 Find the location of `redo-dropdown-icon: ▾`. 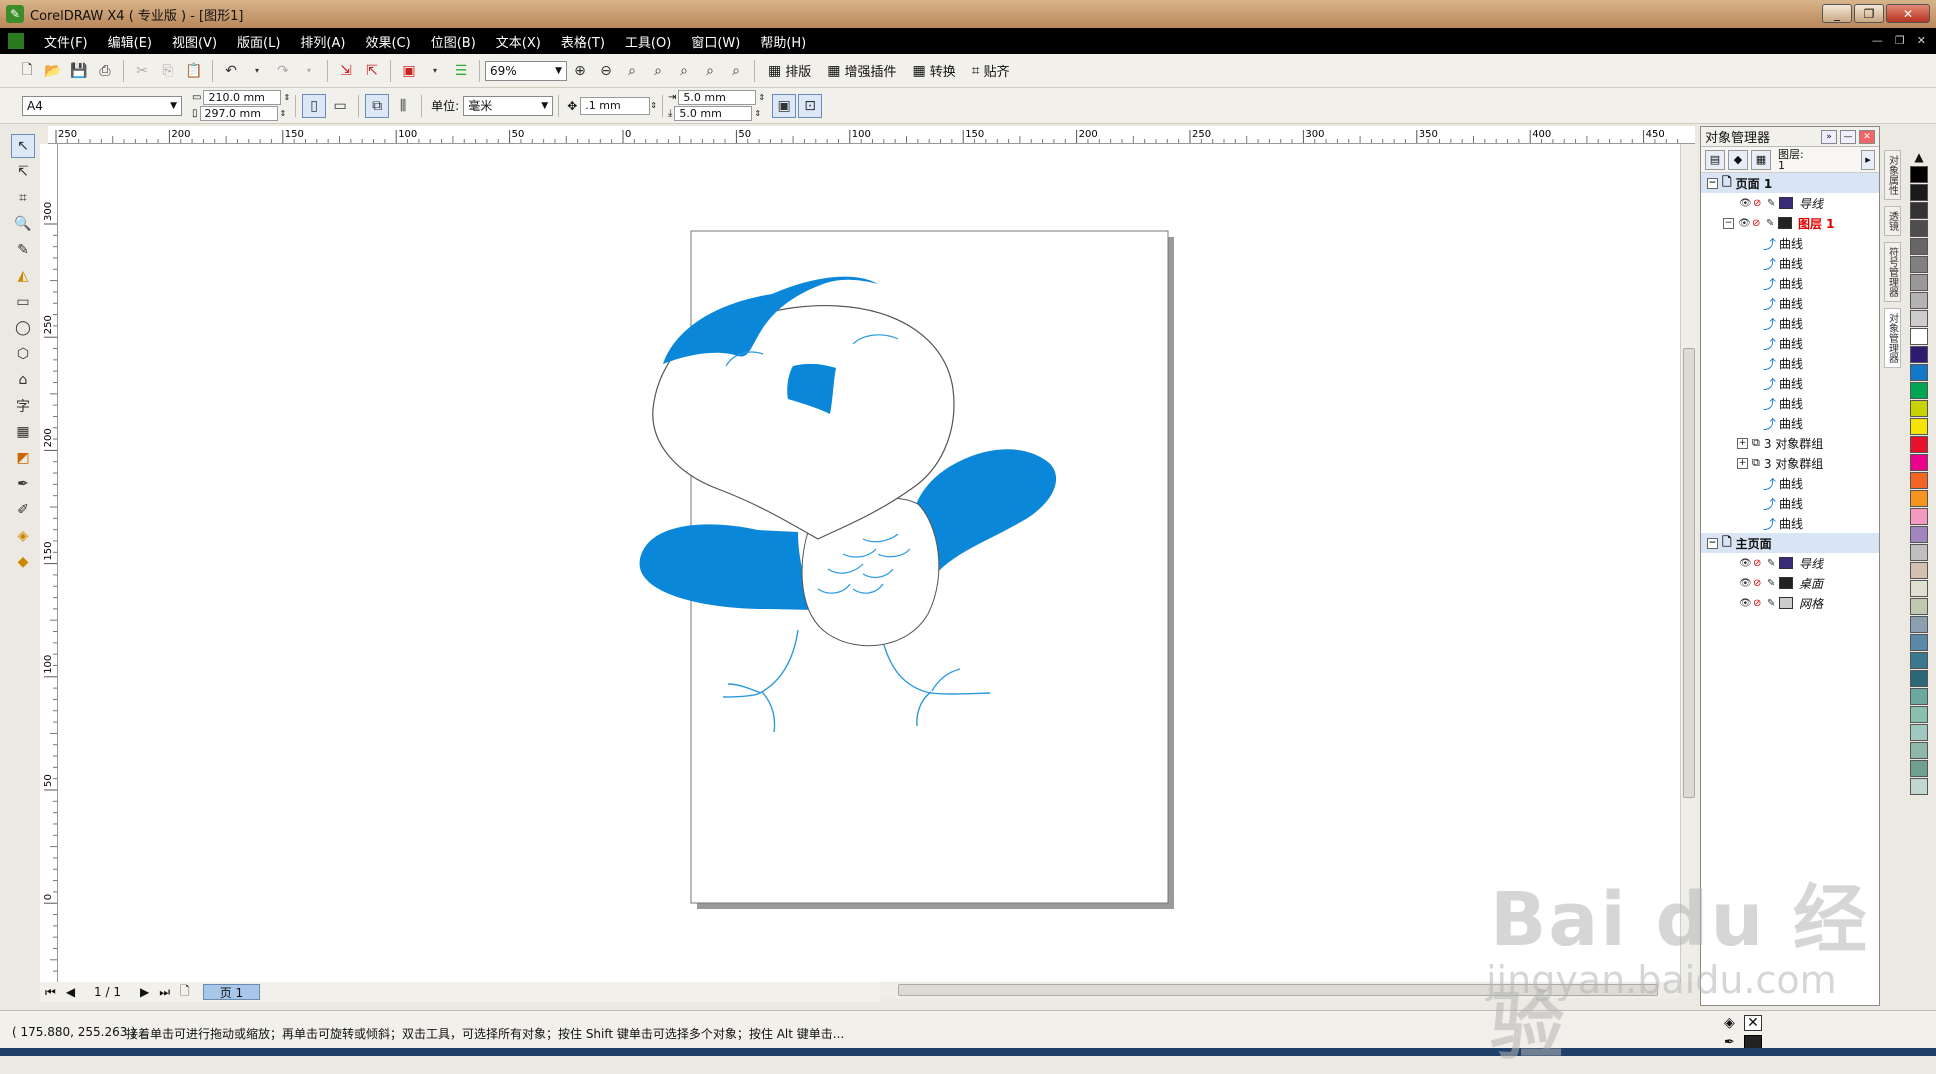

redo-dropdown-icon: ▾ is located at coordinates (309, 71).